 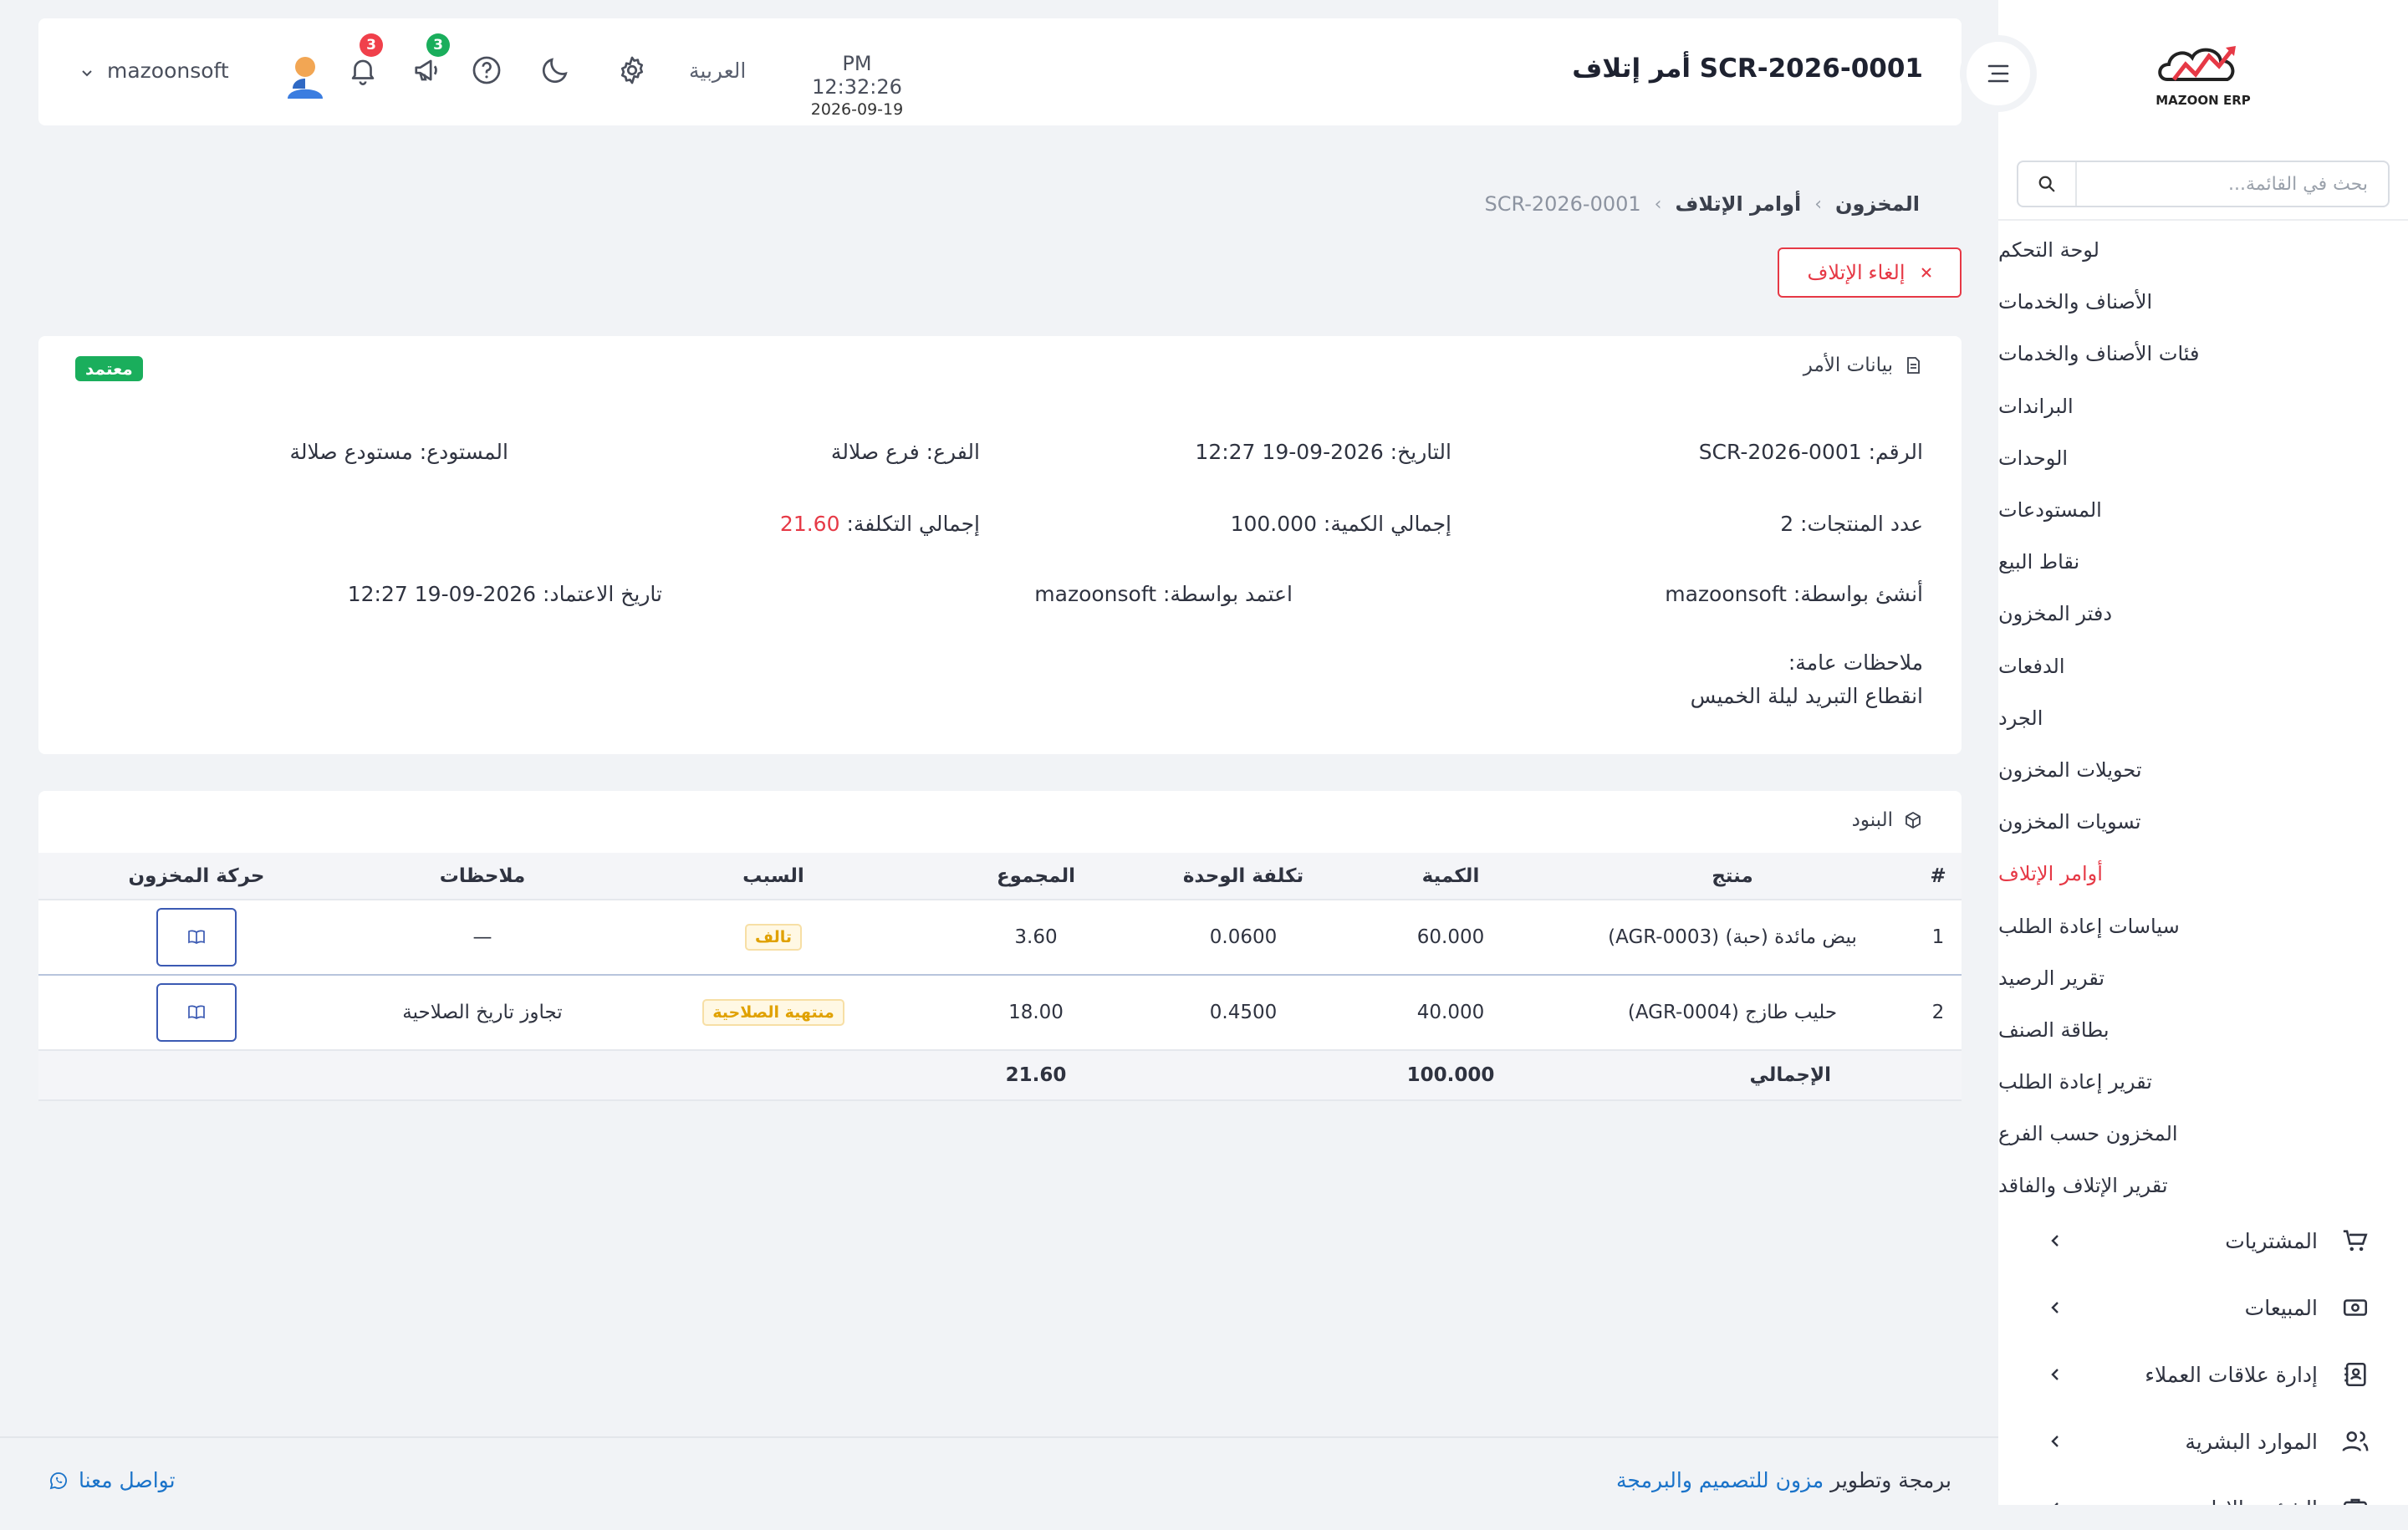 I want to click on contacts-book-icon, so click(x=2355, y=1374).